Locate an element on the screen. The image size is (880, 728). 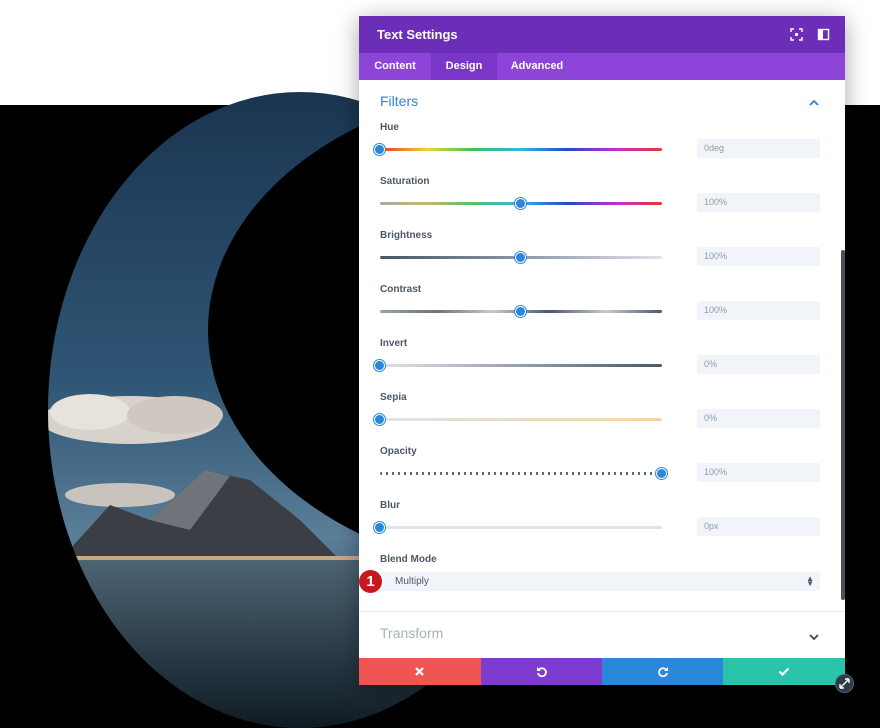
undo-icon is located at coordinates (542, 672).